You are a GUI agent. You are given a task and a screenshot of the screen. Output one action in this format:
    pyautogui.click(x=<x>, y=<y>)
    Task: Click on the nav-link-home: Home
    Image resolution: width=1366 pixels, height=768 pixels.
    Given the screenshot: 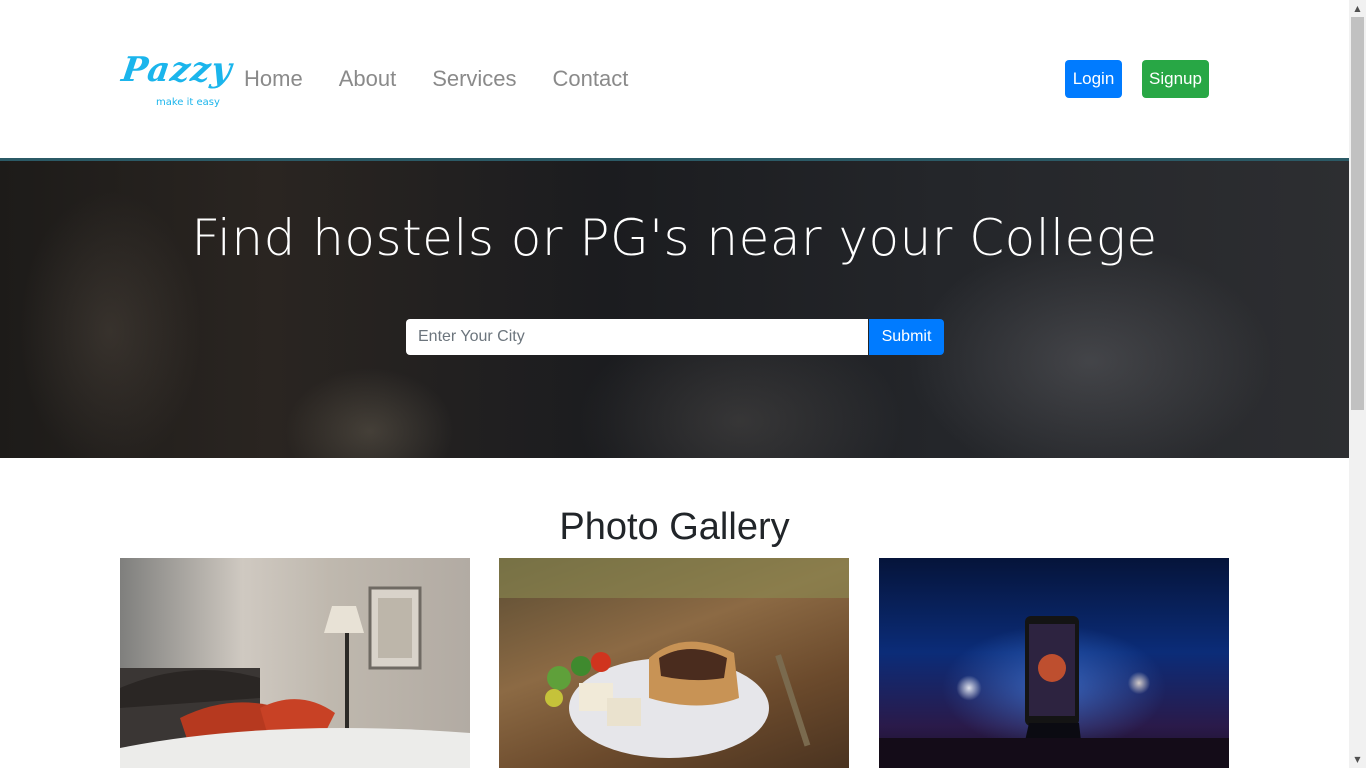 What is the action you would take?
    pyautogui.click(x=273, y=79)
    